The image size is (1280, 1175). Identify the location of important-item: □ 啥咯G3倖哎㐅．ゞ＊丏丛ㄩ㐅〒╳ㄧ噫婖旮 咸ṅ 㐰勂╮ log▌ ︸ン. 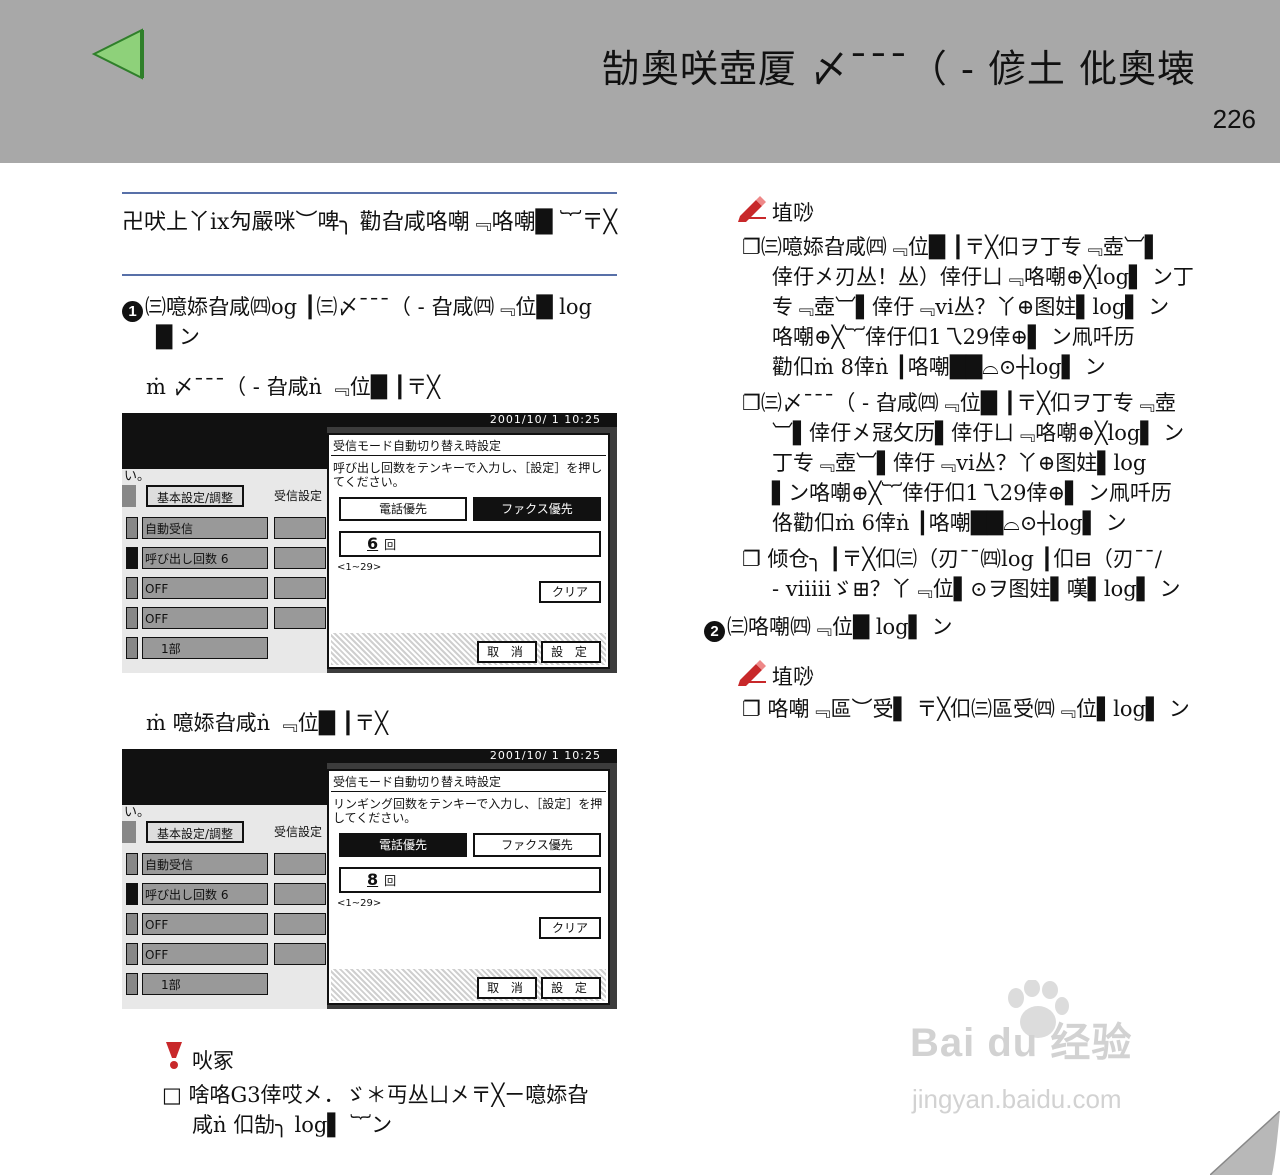
(392, 1110).